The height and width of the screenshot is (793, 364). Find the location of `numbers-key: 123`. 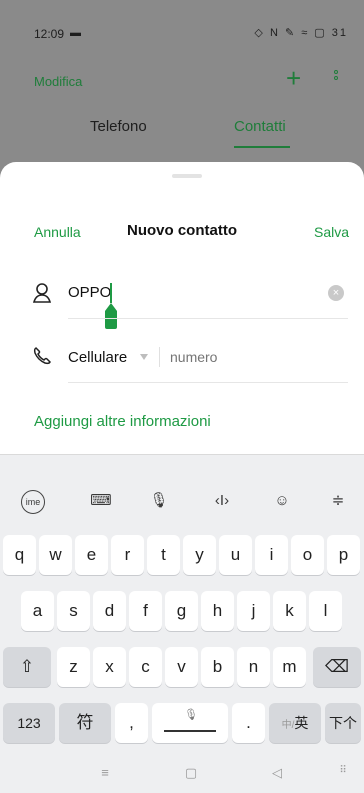

numbers-key: 123 is located at coordinates (29, 723).